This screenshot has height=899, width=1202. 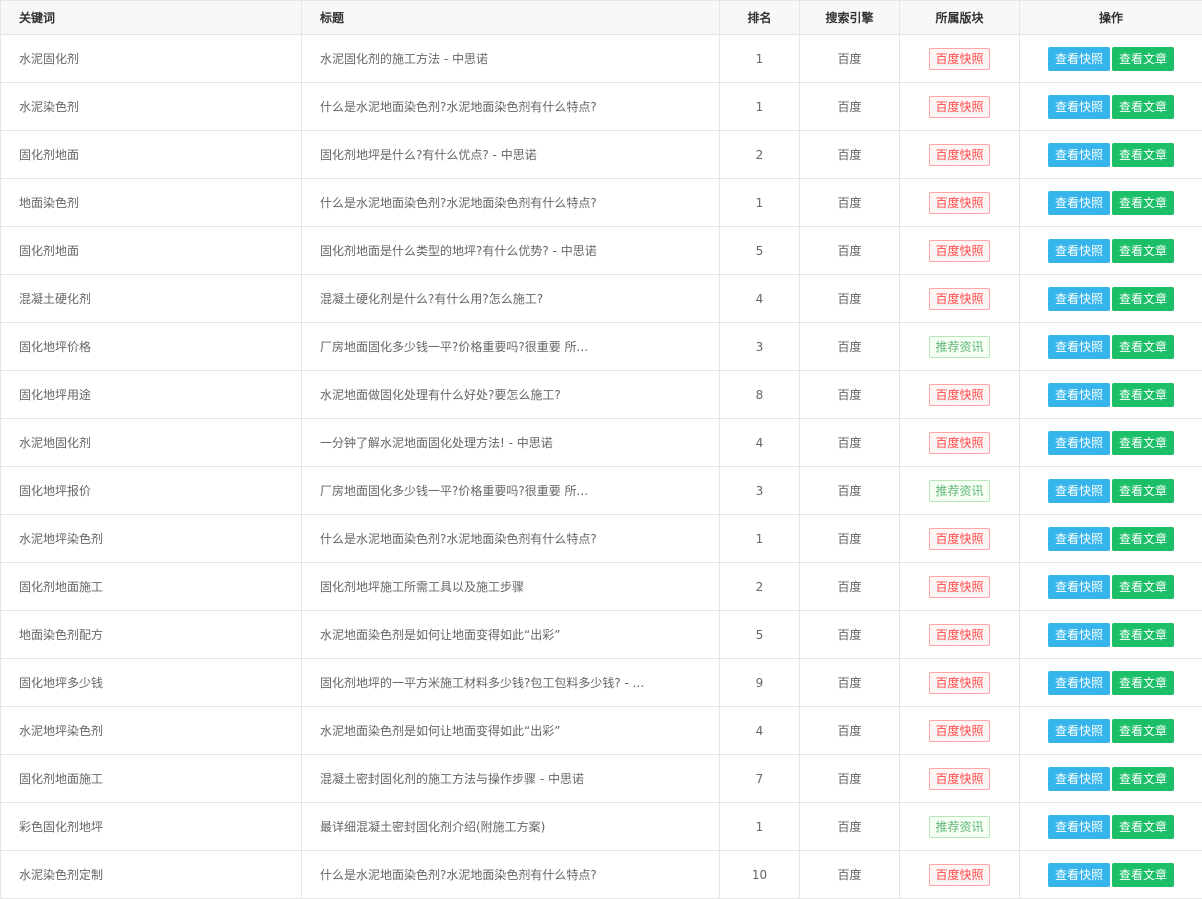 What do you see at coordinates (151, 875) in the screenshot?
I see `keyword-cell: 水泥染色剂定制` at bounding box center [151, 875].